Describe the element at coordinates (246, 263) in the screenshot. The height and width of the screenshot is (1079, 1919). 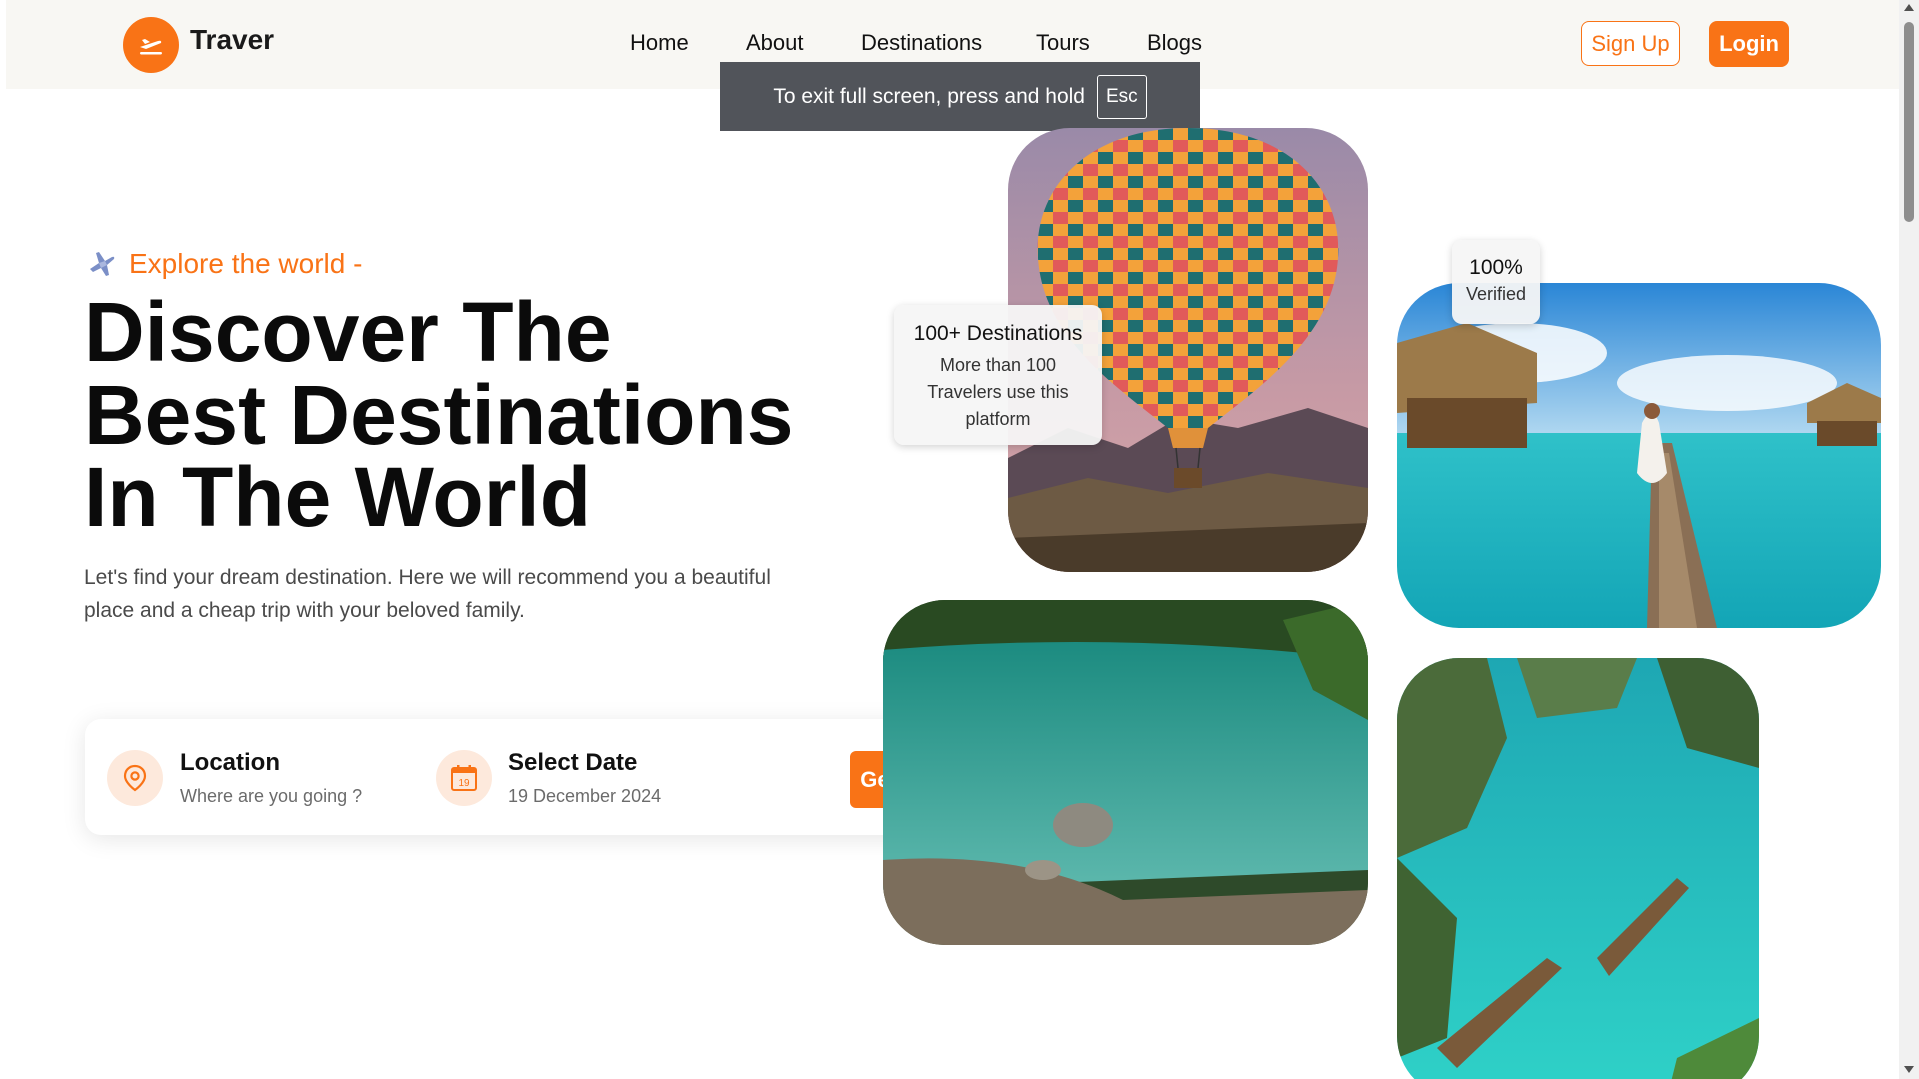
I see `tagline-text: Explore the world -` at that location.